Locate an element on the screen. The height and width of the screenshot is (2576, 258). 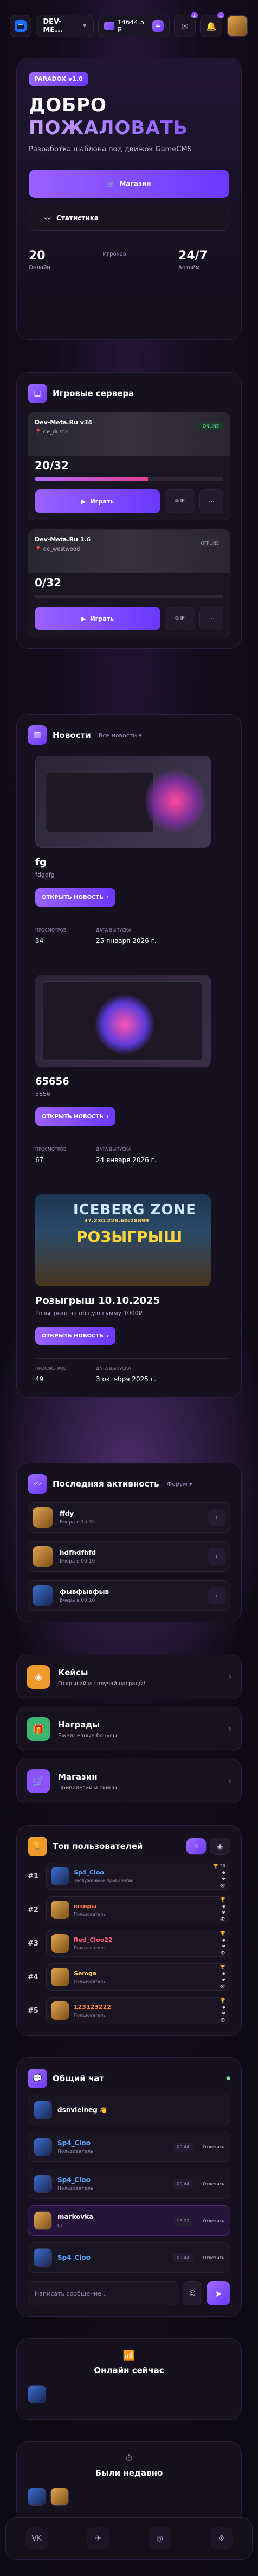
send-button: ➤ is located at coordinates (218, 2293).